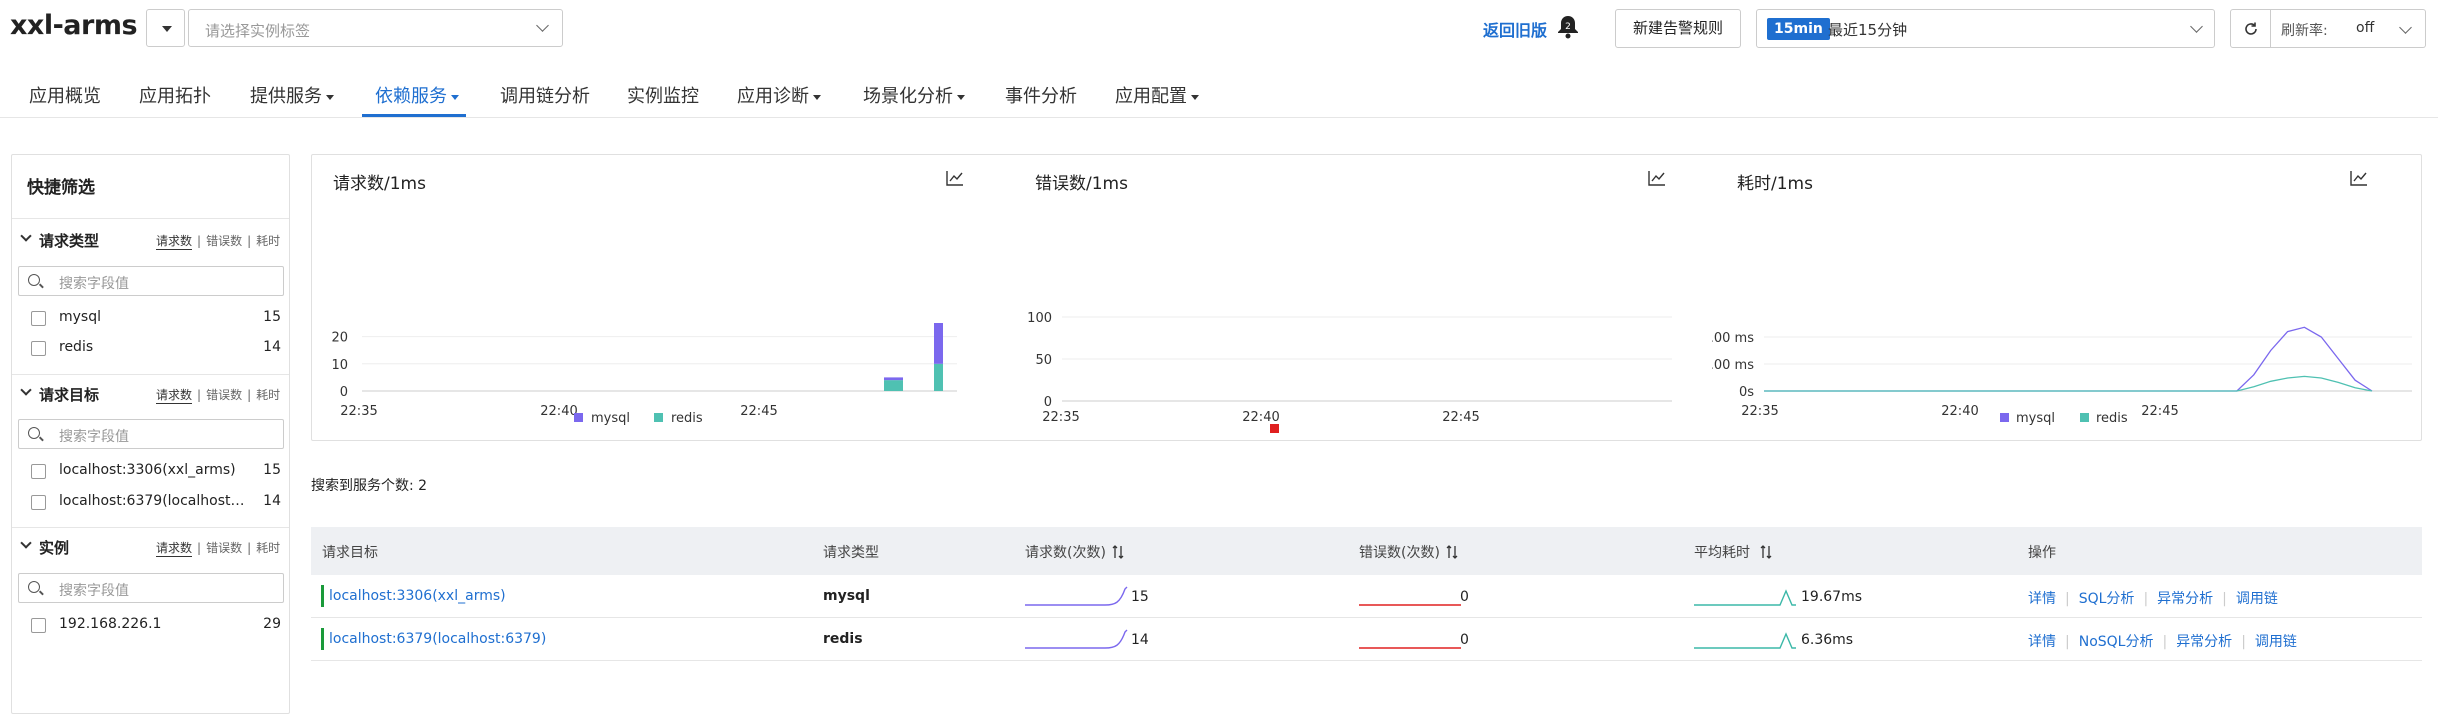  What do you see at coordinates (1733, 365) in the screenshot?
I see `y-tick-label: 50.00 ms` at bounding box center [1733, 365].